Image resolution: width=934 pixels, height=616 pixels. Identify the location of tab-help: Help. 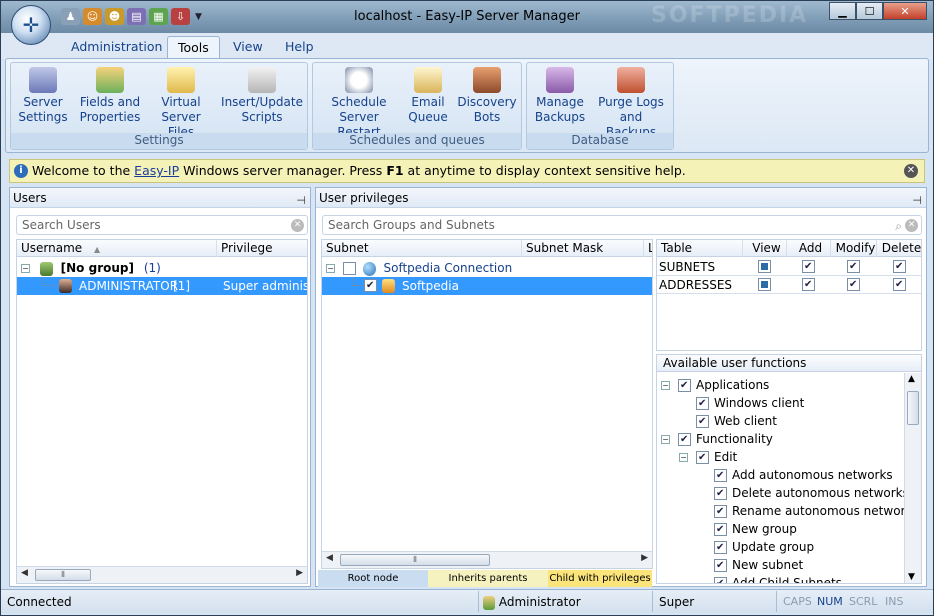
(299, 47).